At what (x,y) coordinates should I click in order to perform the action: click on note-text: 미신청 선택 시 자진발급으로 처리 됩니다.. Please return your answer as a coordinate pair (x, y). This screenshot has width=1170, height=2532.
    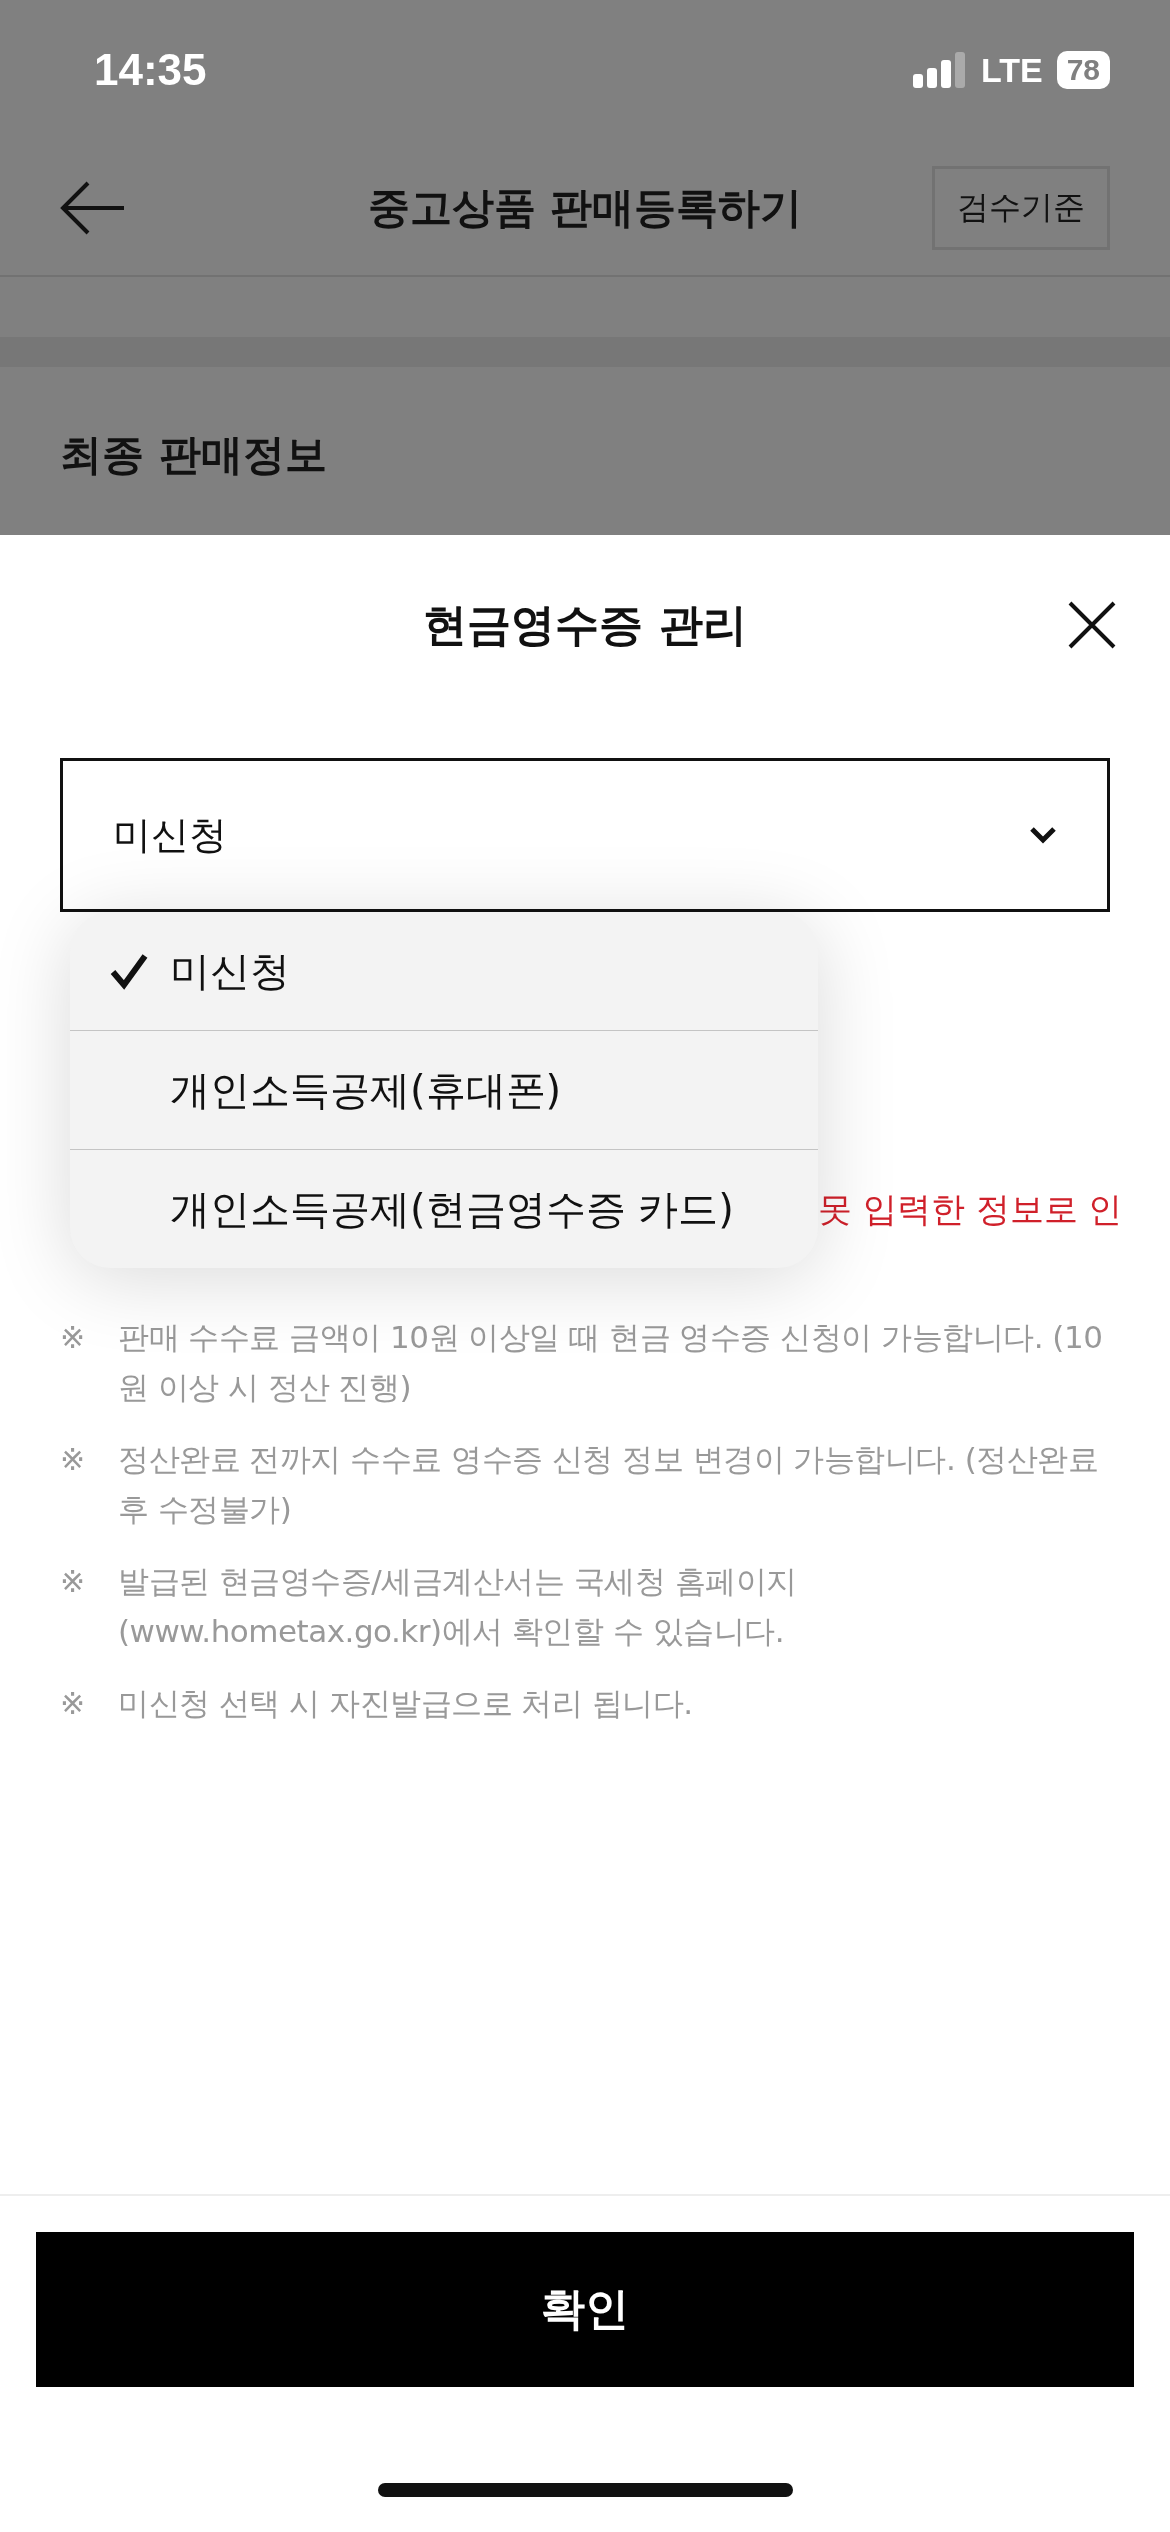
    Looking at the image, I should click on (406, 1703).